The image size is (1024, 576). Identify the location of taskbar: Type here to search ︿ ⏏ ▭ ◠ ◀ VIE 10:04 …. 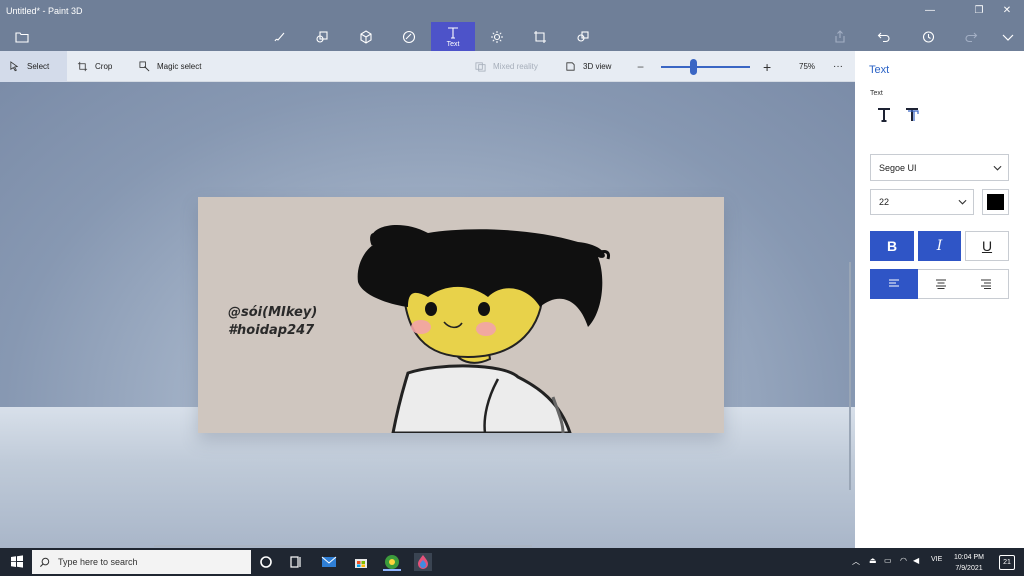
(512, 562).